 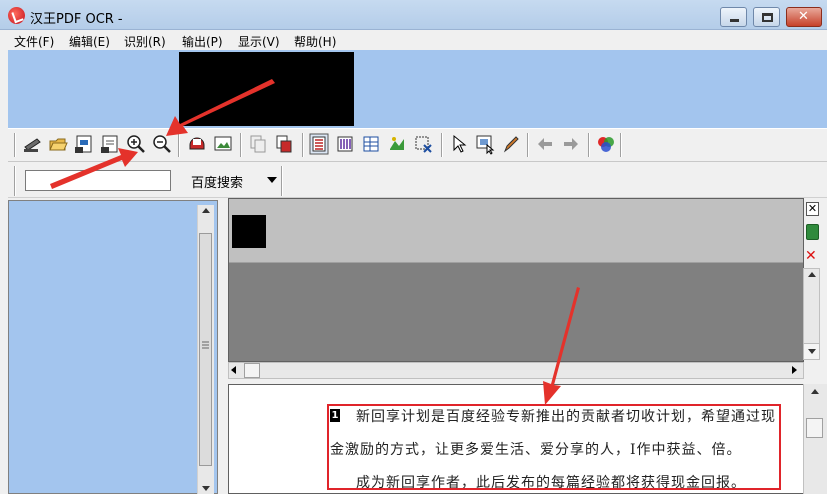 I want to click on image-preview-block, so click(x=249, y=231).